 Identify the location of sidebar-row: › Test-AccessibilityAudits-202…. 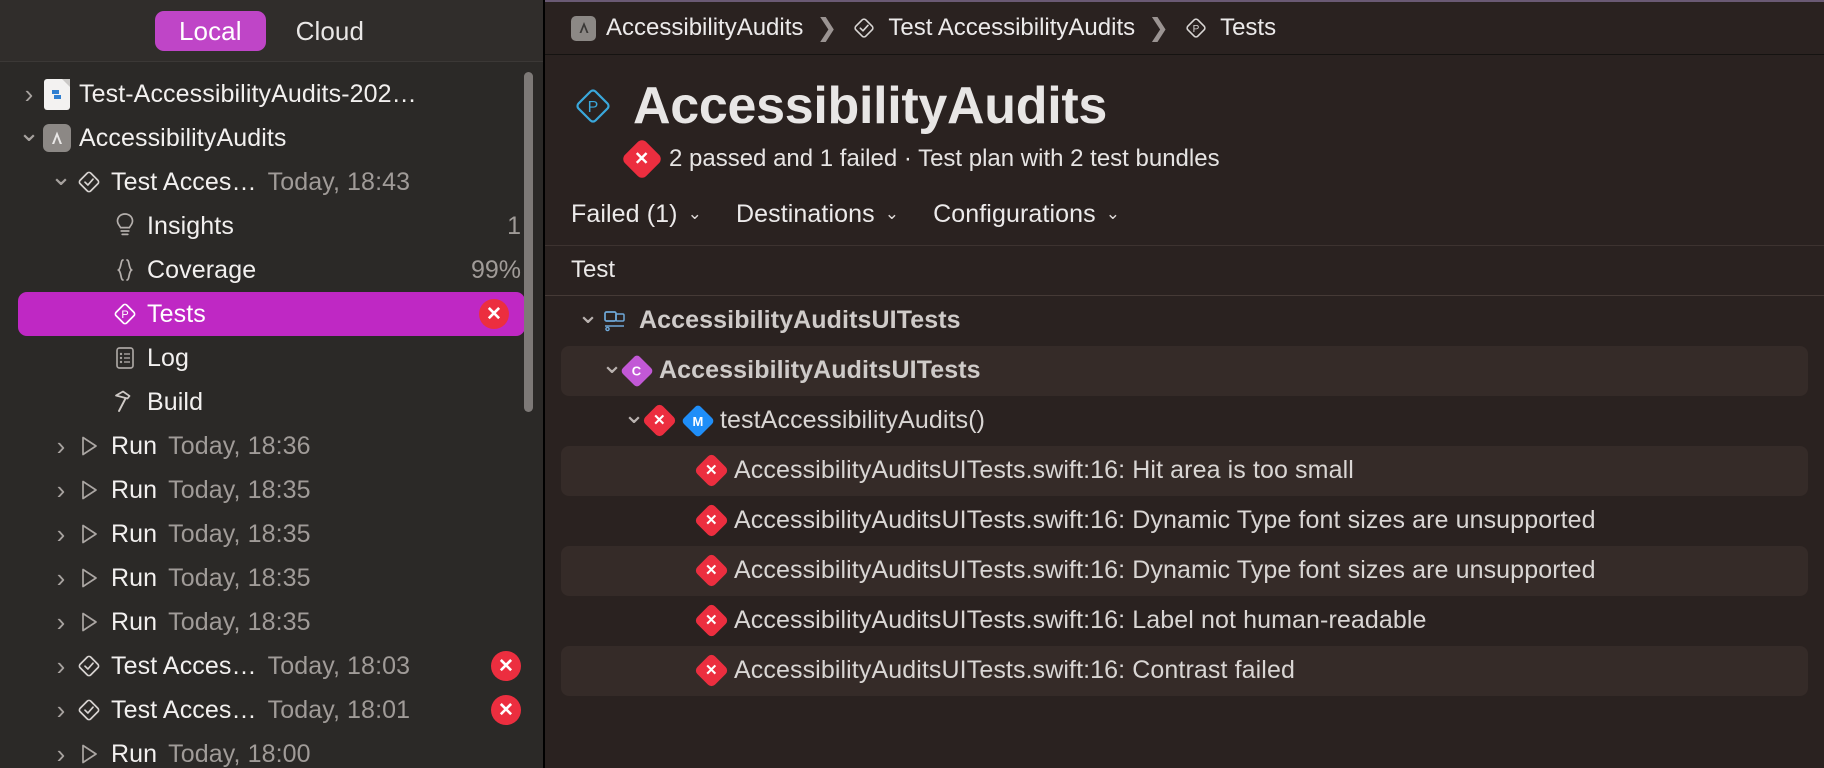
(271, 94).